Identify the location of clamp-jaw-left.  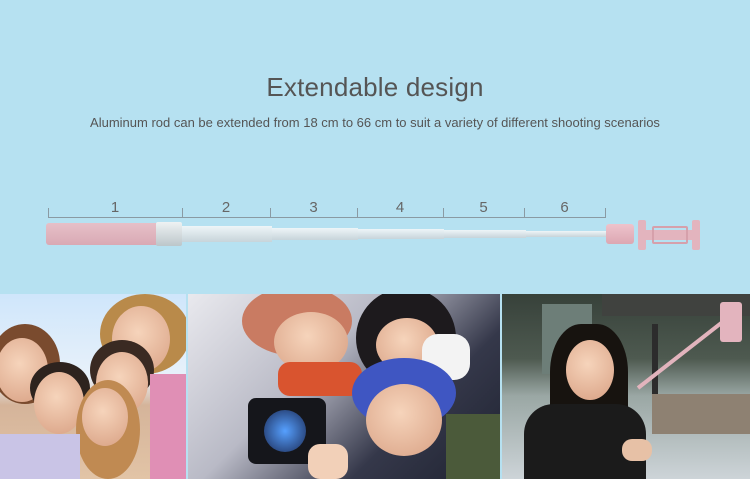
(642, 235).